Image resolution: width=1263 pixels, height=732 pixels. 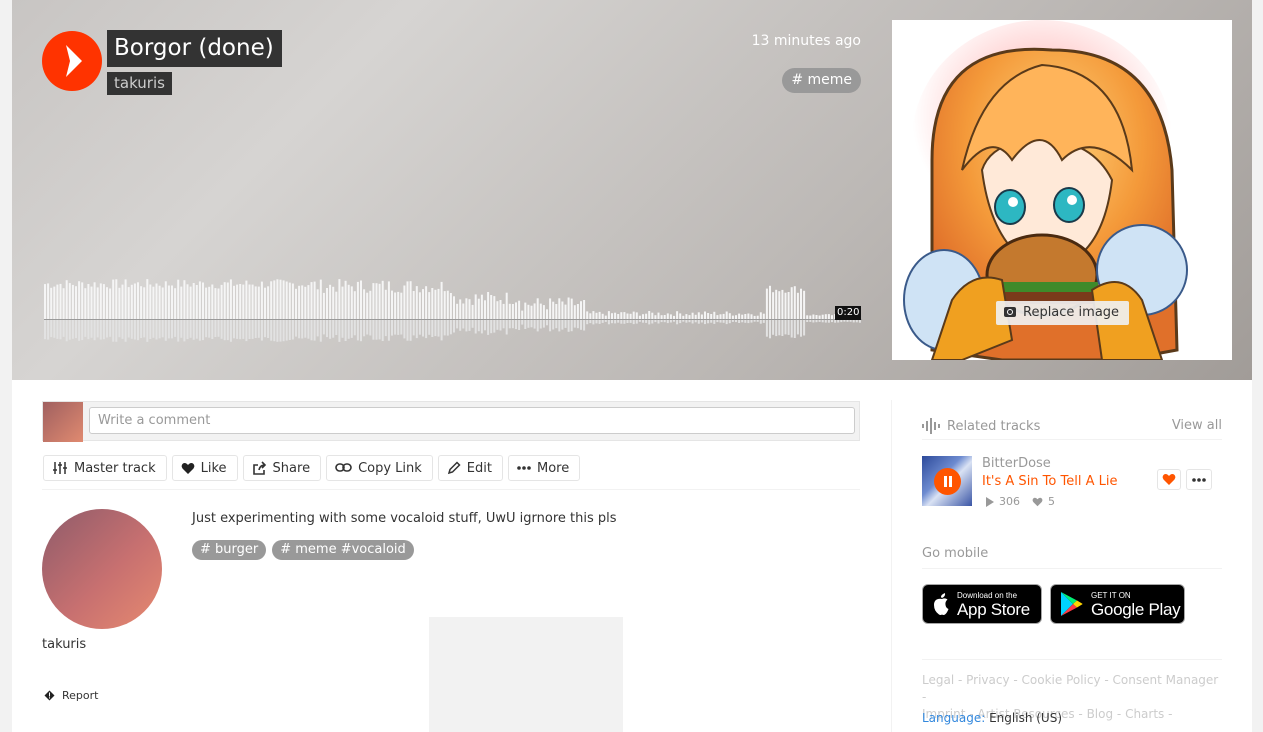 What do you see at coordinates (1169, 479) in the screenshot?
I see `related-like-button` at bounding box center [1169, 479].